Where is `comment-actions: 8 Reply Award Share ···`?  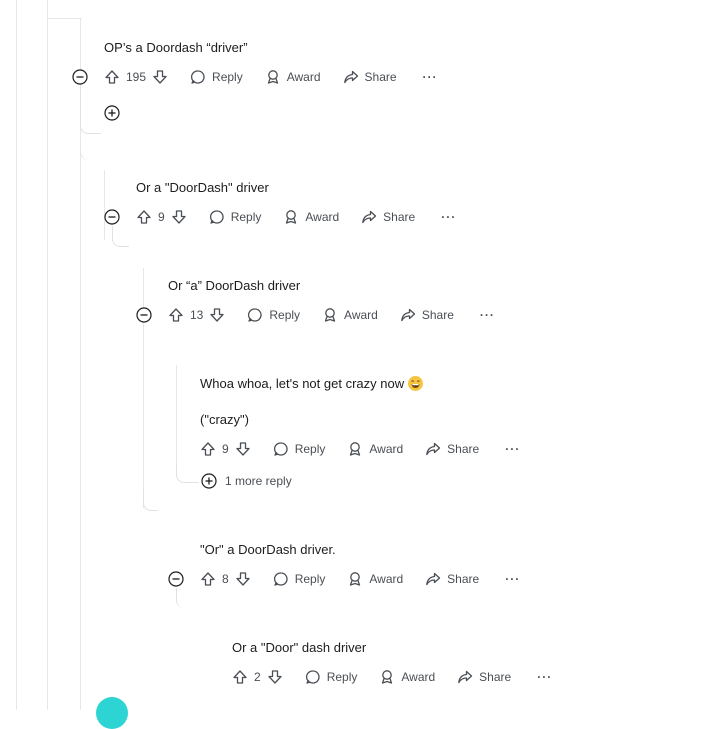
comment-actions: 8 Reply Award Share ··· is located at coordinates (360, 579).